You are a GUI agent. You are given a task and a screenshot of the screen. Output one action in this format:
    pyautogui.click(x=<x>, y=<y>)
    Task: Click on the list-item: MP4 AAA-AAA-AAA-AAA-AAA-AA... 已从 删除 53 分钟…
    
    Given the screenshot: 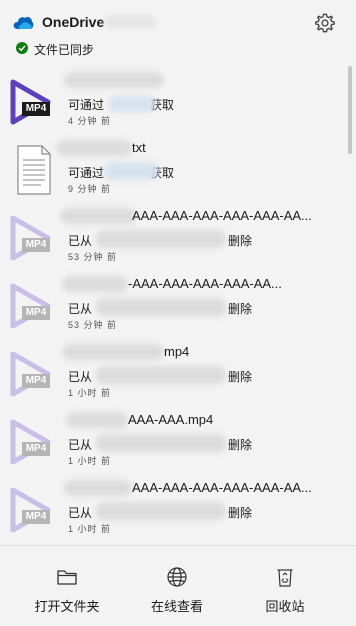 What is the action you would take?
    pyautogui.click(x=173, y=238)
    